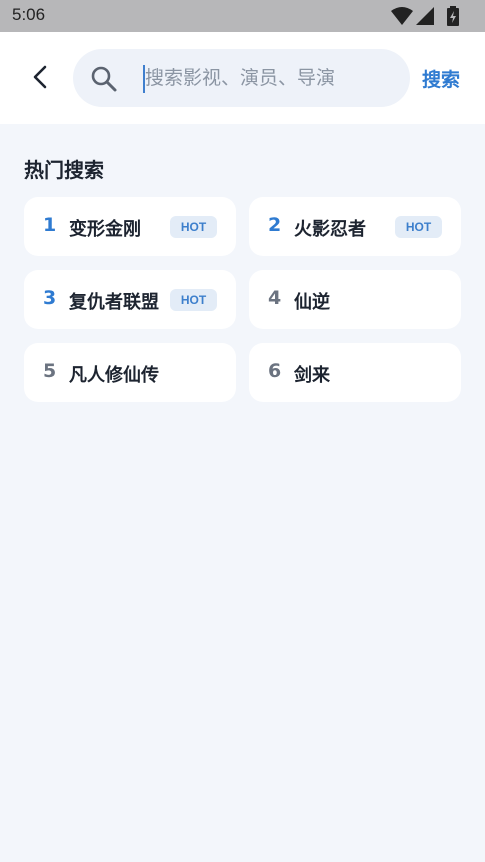 Image resolution: width=485 pixels, height=862 pixels. Describe the element at coordinates (50, 298) in the screenshot. I see `rank-number: 3` at that location.